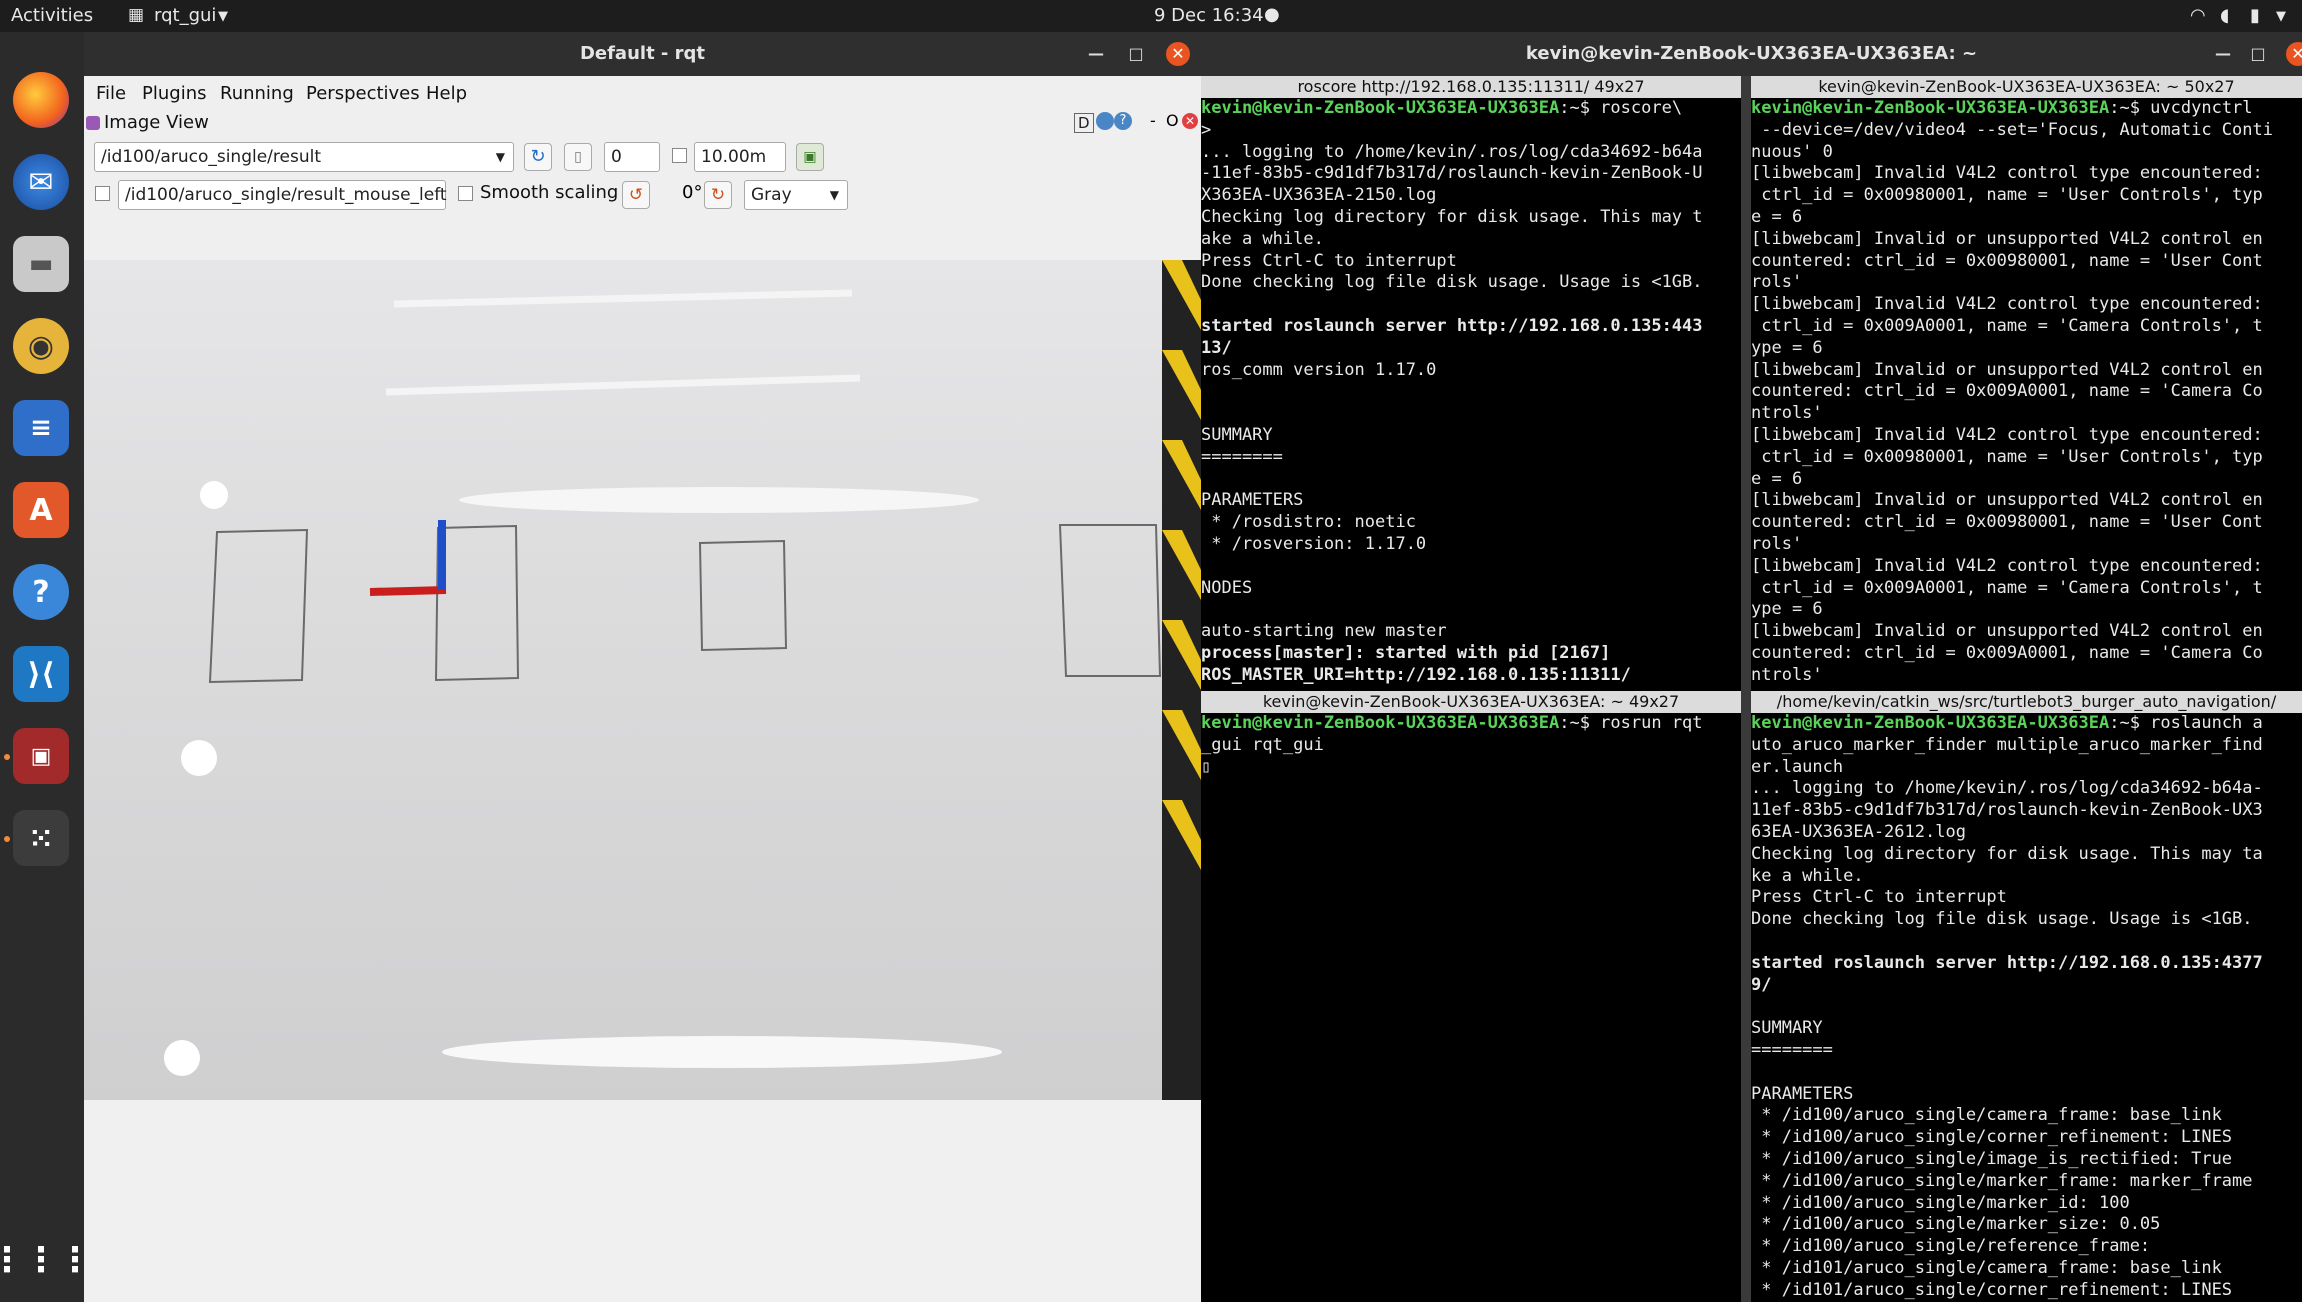  What do you see at coordinates (636, 195) in the screenshot?
I see `rotate-left-button: ↺` at bounding box center [636, 195].